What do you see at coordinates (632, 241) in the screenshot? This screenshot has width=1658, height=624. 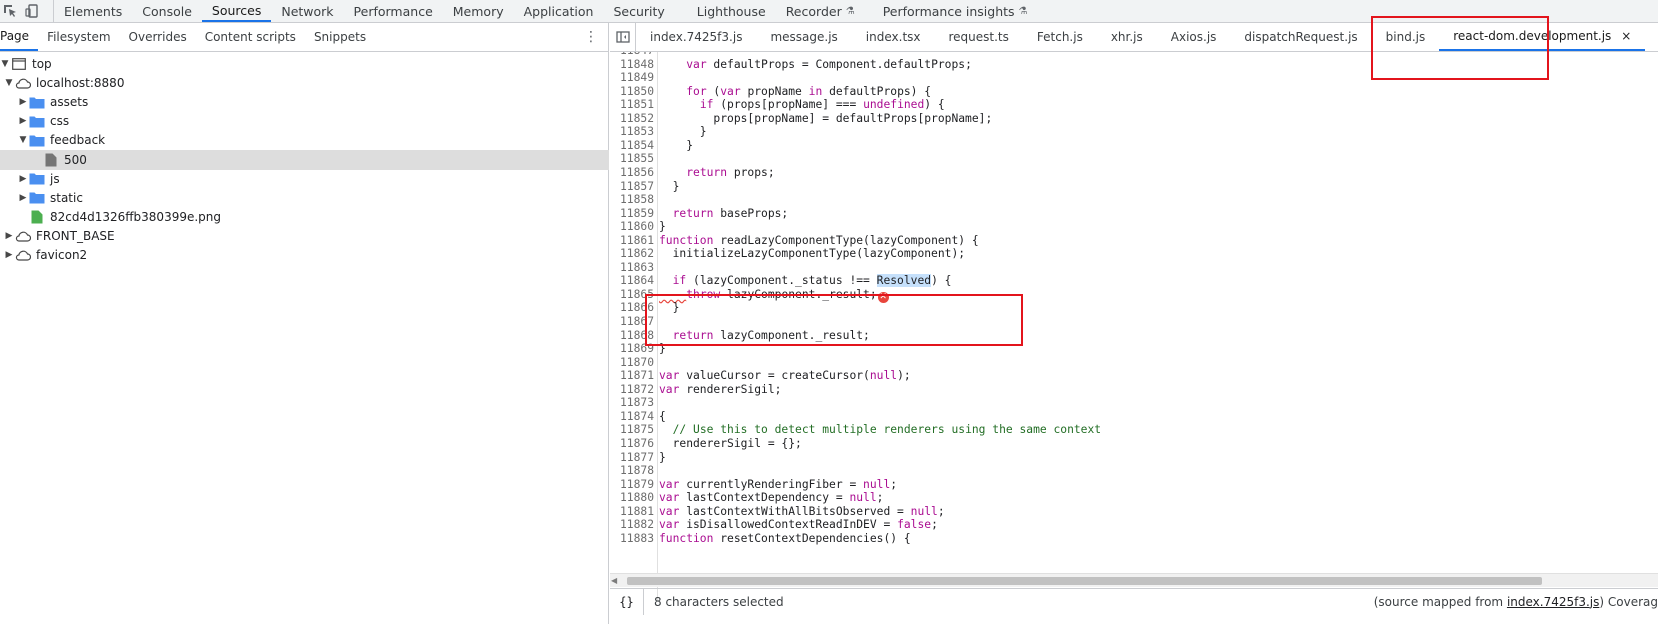 I see `line-number: 11861` at bounding box center [632, 241].